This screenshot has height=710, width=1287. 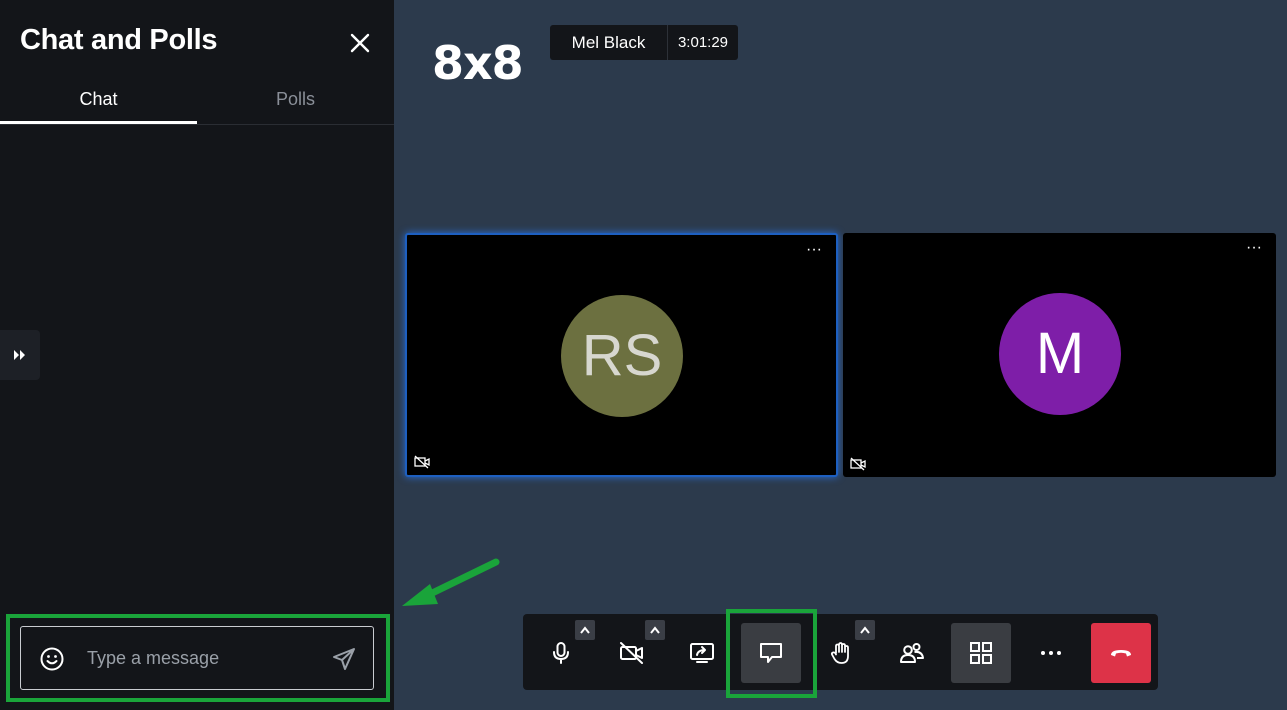 What do you see at coordinates (451, 582) in the screenshot?
I see `annotation-arrow-icon` at bounding box center [451, 582].